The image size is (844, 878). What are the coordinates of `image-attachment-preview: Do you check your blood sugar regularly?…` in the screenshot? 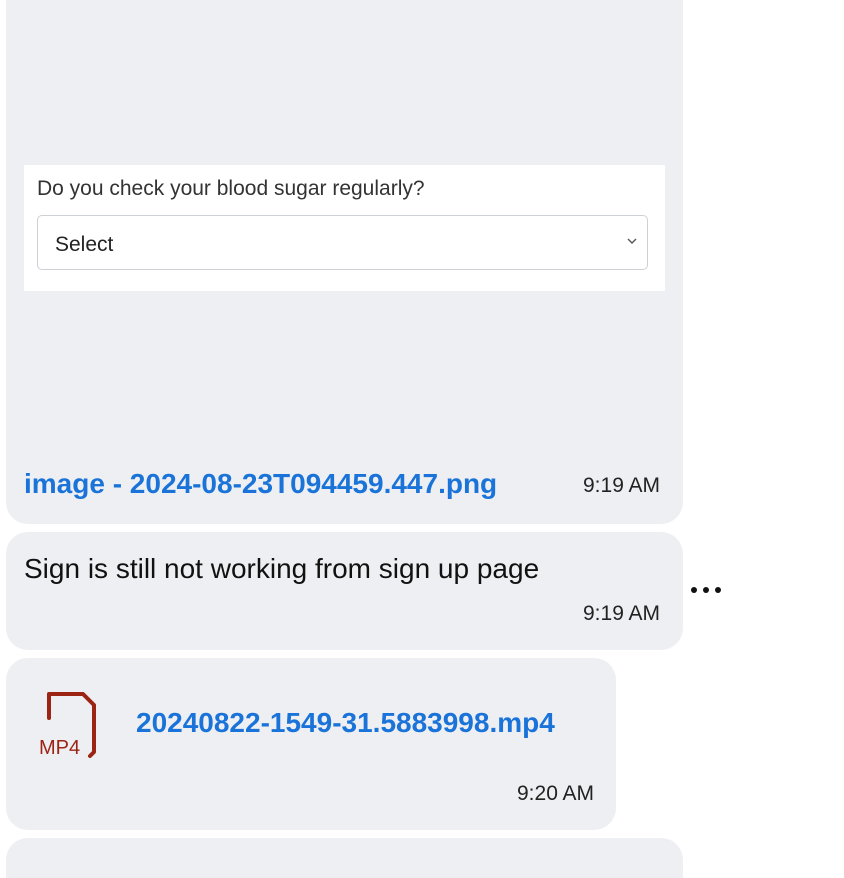 It's located at (344, 228).